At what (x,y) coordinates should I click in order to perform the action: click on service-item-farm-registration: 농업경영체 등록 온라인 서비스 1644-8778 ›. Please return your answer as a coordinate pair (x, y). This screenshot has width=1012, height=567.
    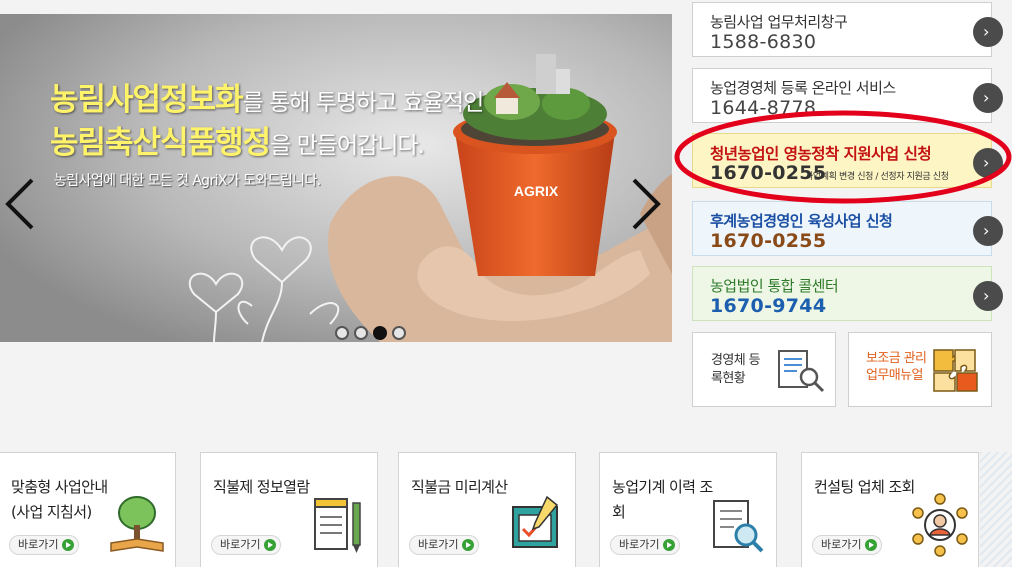
    Looking at the image, I should click on (847, 95).